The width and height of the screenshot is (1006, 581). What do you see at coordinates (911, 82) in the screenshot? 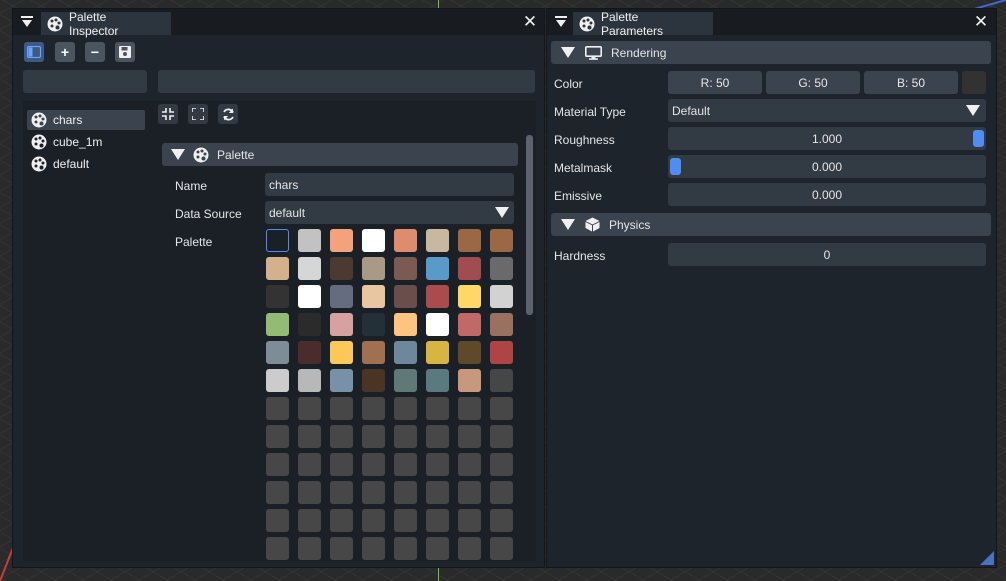
I see `color-b-field: B: 50` at bounding box center [911, 82].